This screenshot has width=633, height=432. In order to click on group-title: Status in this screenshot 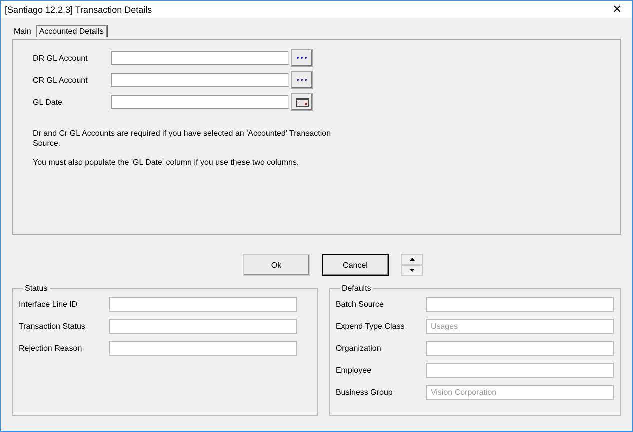, I will do `click(36, 288)`.